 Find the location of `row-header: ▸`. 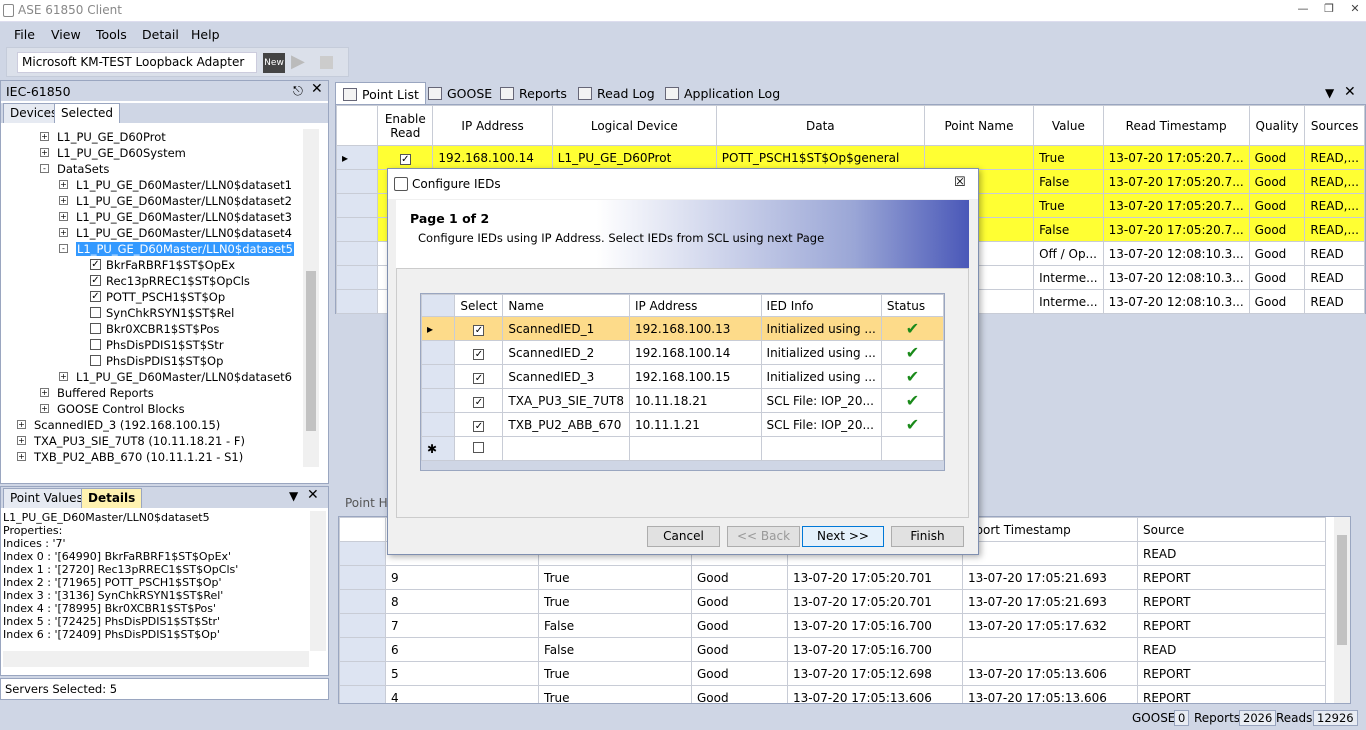

row-header: ▸ is located at coordinates (438, 328).